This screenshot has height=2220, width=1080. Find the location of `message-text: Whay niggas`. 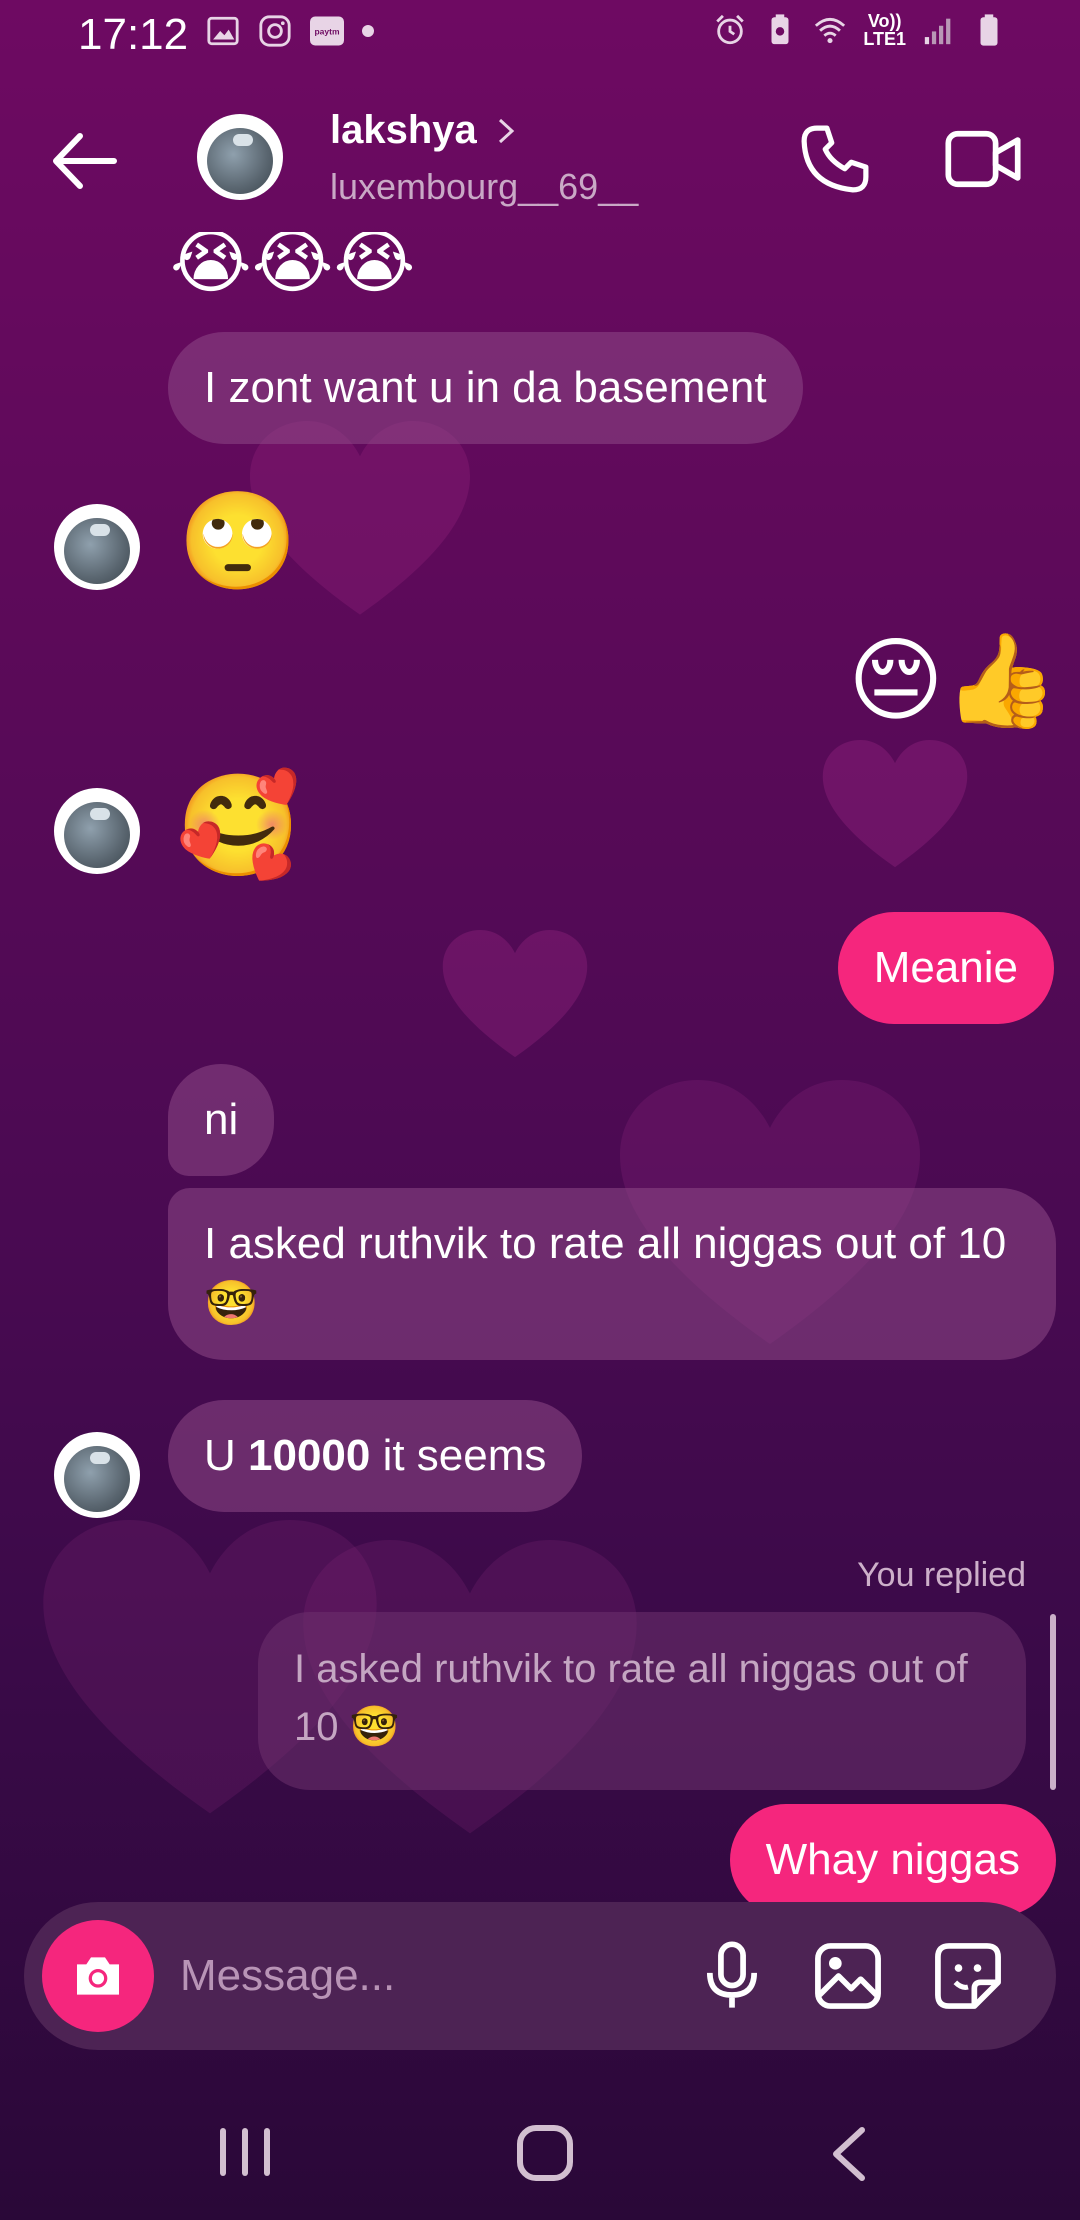

message-text: Whay niggas is located at coordinates (892, 1859).